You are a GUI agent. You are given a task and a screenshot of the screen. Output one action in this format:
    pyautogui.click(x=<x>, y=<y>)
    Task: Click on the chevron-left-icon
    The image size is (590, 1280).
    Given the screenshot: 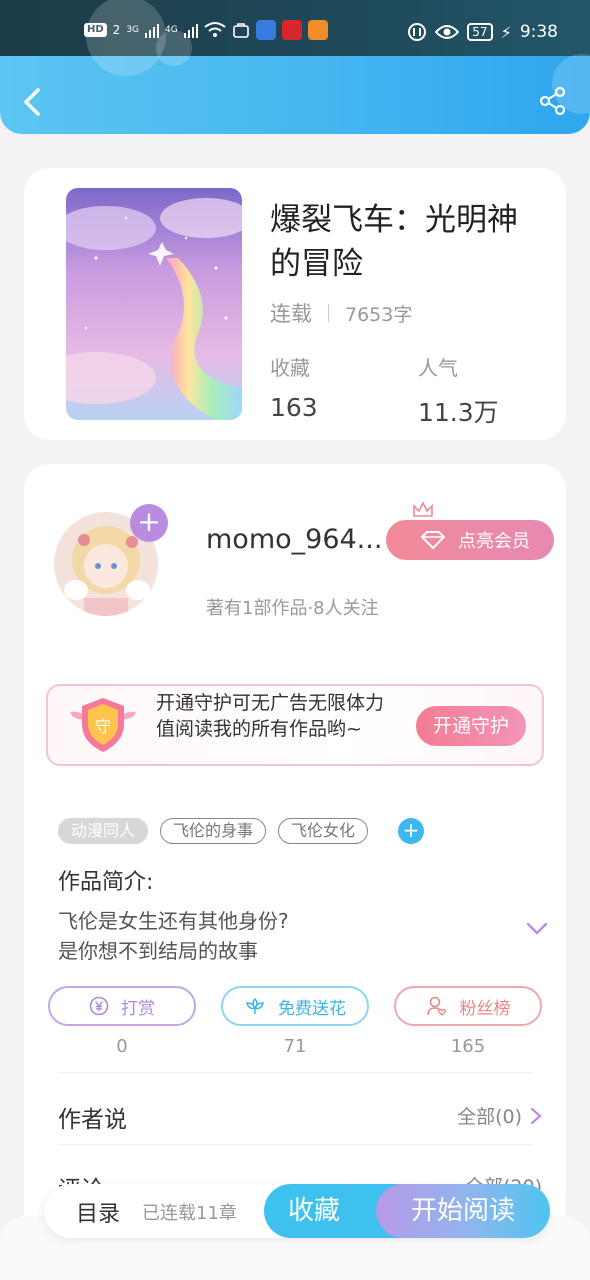 What is the action you would take?
    pyautogui.click(x=32, y=102)
    